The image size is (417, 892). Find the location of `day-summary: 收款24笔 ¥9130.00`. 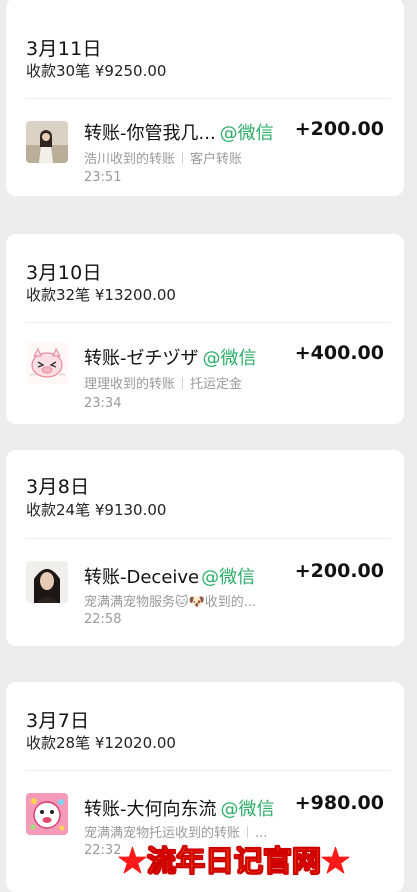

day-summary: 收款24笔 ¥9130.00 is located at coordinates (96, 510).